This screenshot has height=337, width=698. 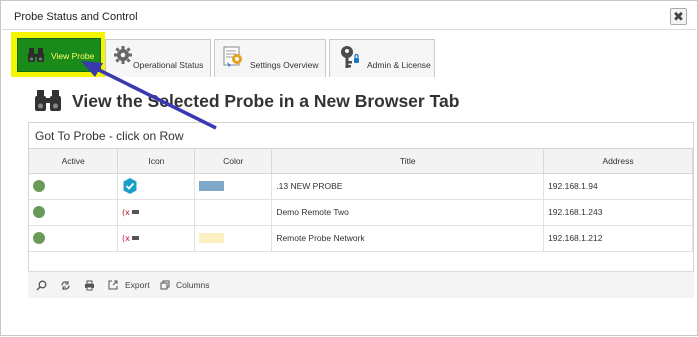 What do you see at coordinates (618, 186) in the screenshot?
I see `address-cell: 192.168.1.94` at bounding box center [618, 186].